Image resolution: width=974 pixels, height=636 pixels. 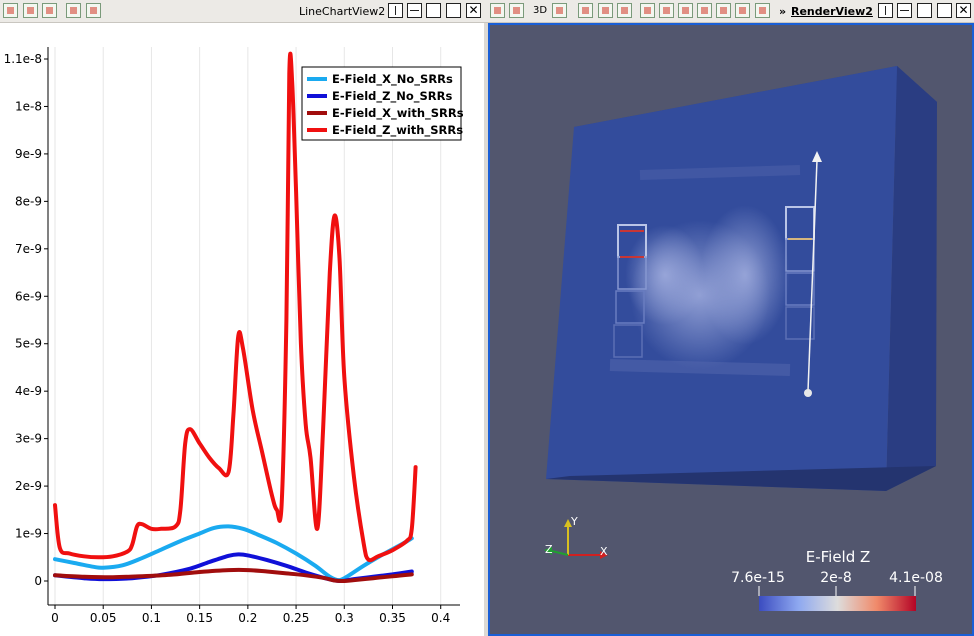 I want to click on scalar-bar-min-label: 7.6e-15, so click(x=758, y=578).